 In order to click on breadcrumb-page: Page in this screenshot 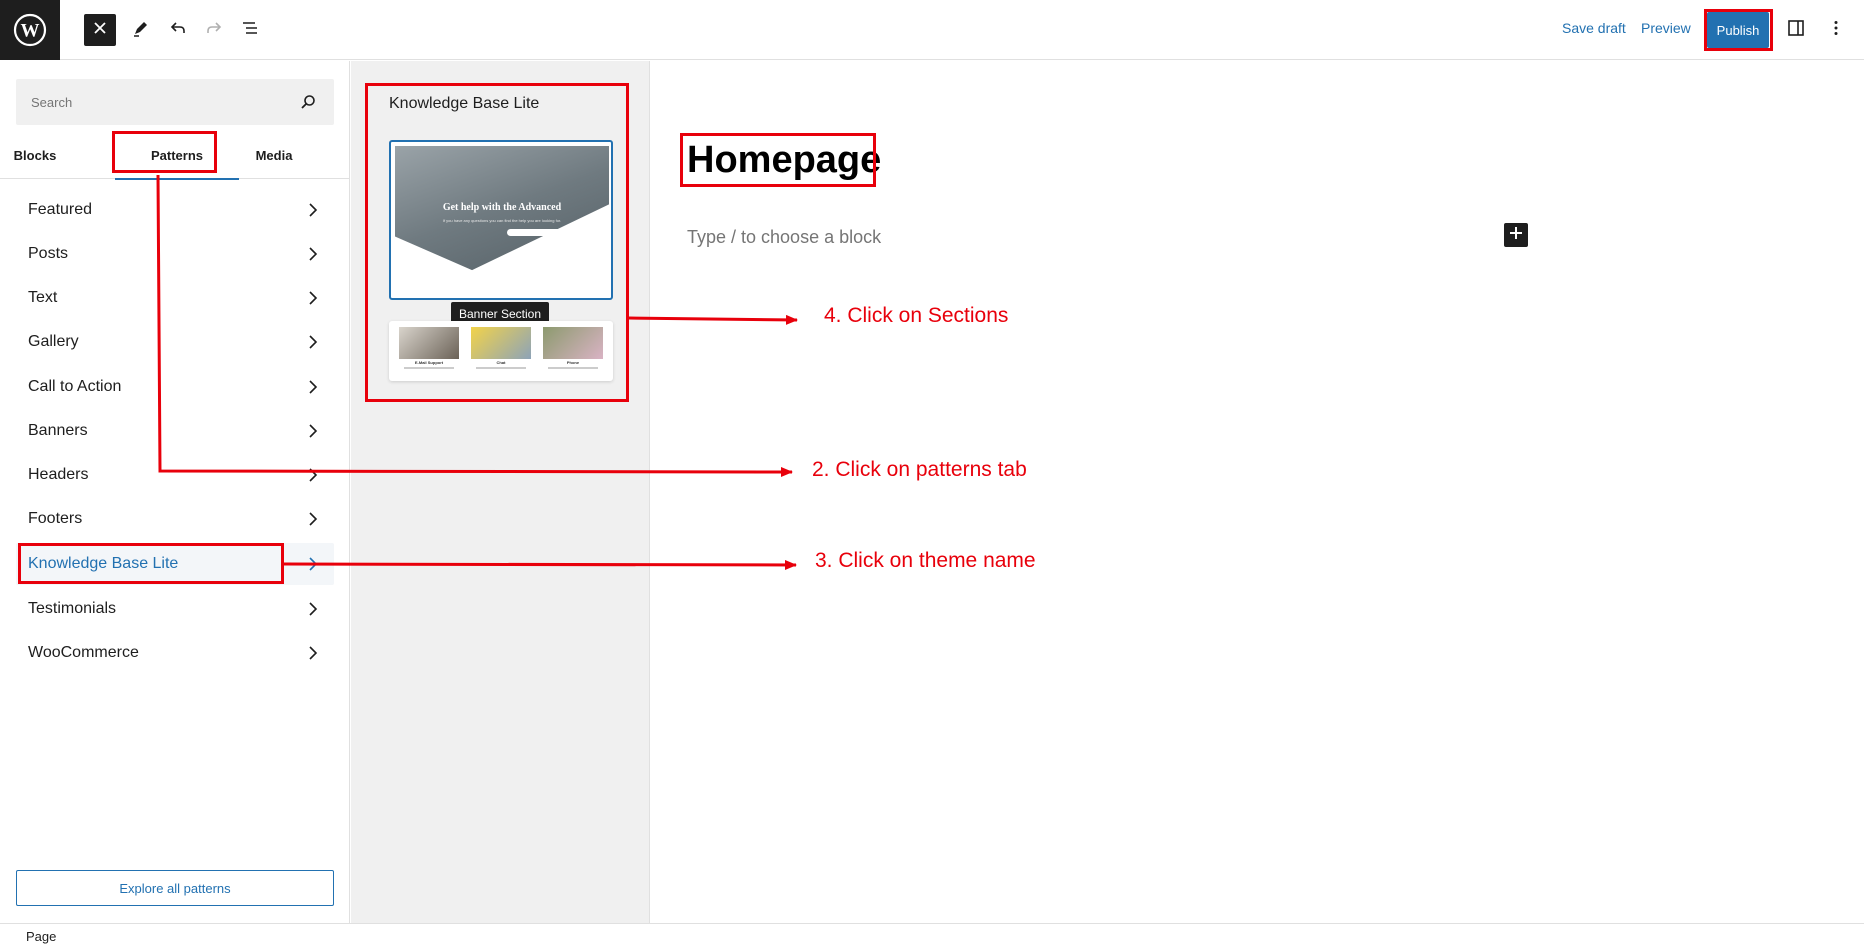, I will do `click(41, 936)`.